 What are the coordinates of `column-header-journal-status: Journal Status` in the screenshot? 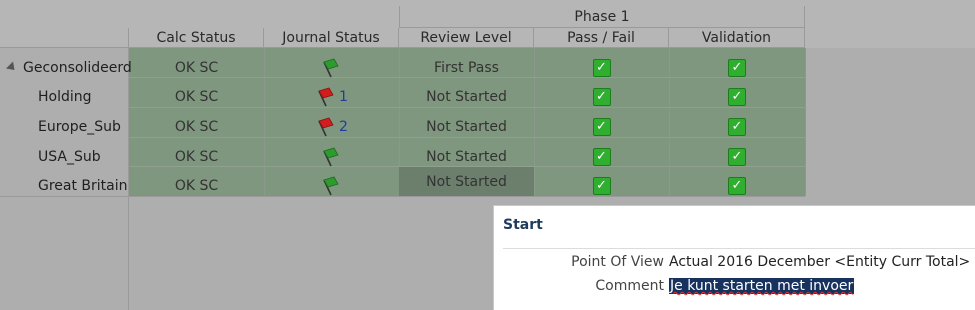 It's located at (331, 38).